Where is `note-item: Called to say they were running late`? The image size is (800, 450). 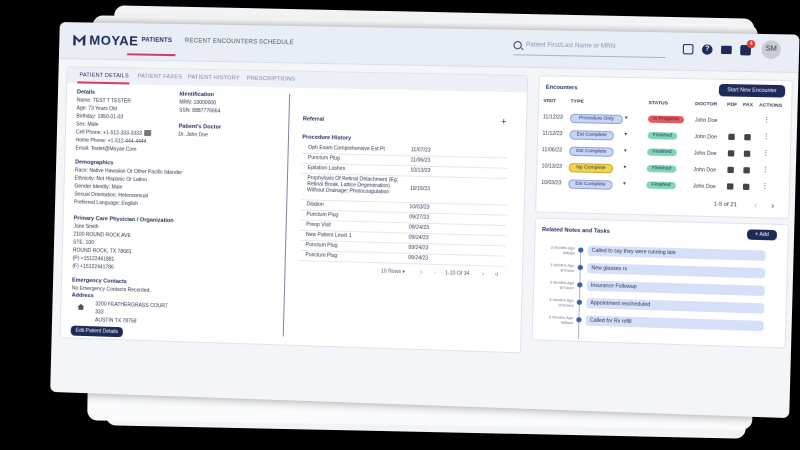 note-item: Called to say they were running late is located at coordinates (676, 253).